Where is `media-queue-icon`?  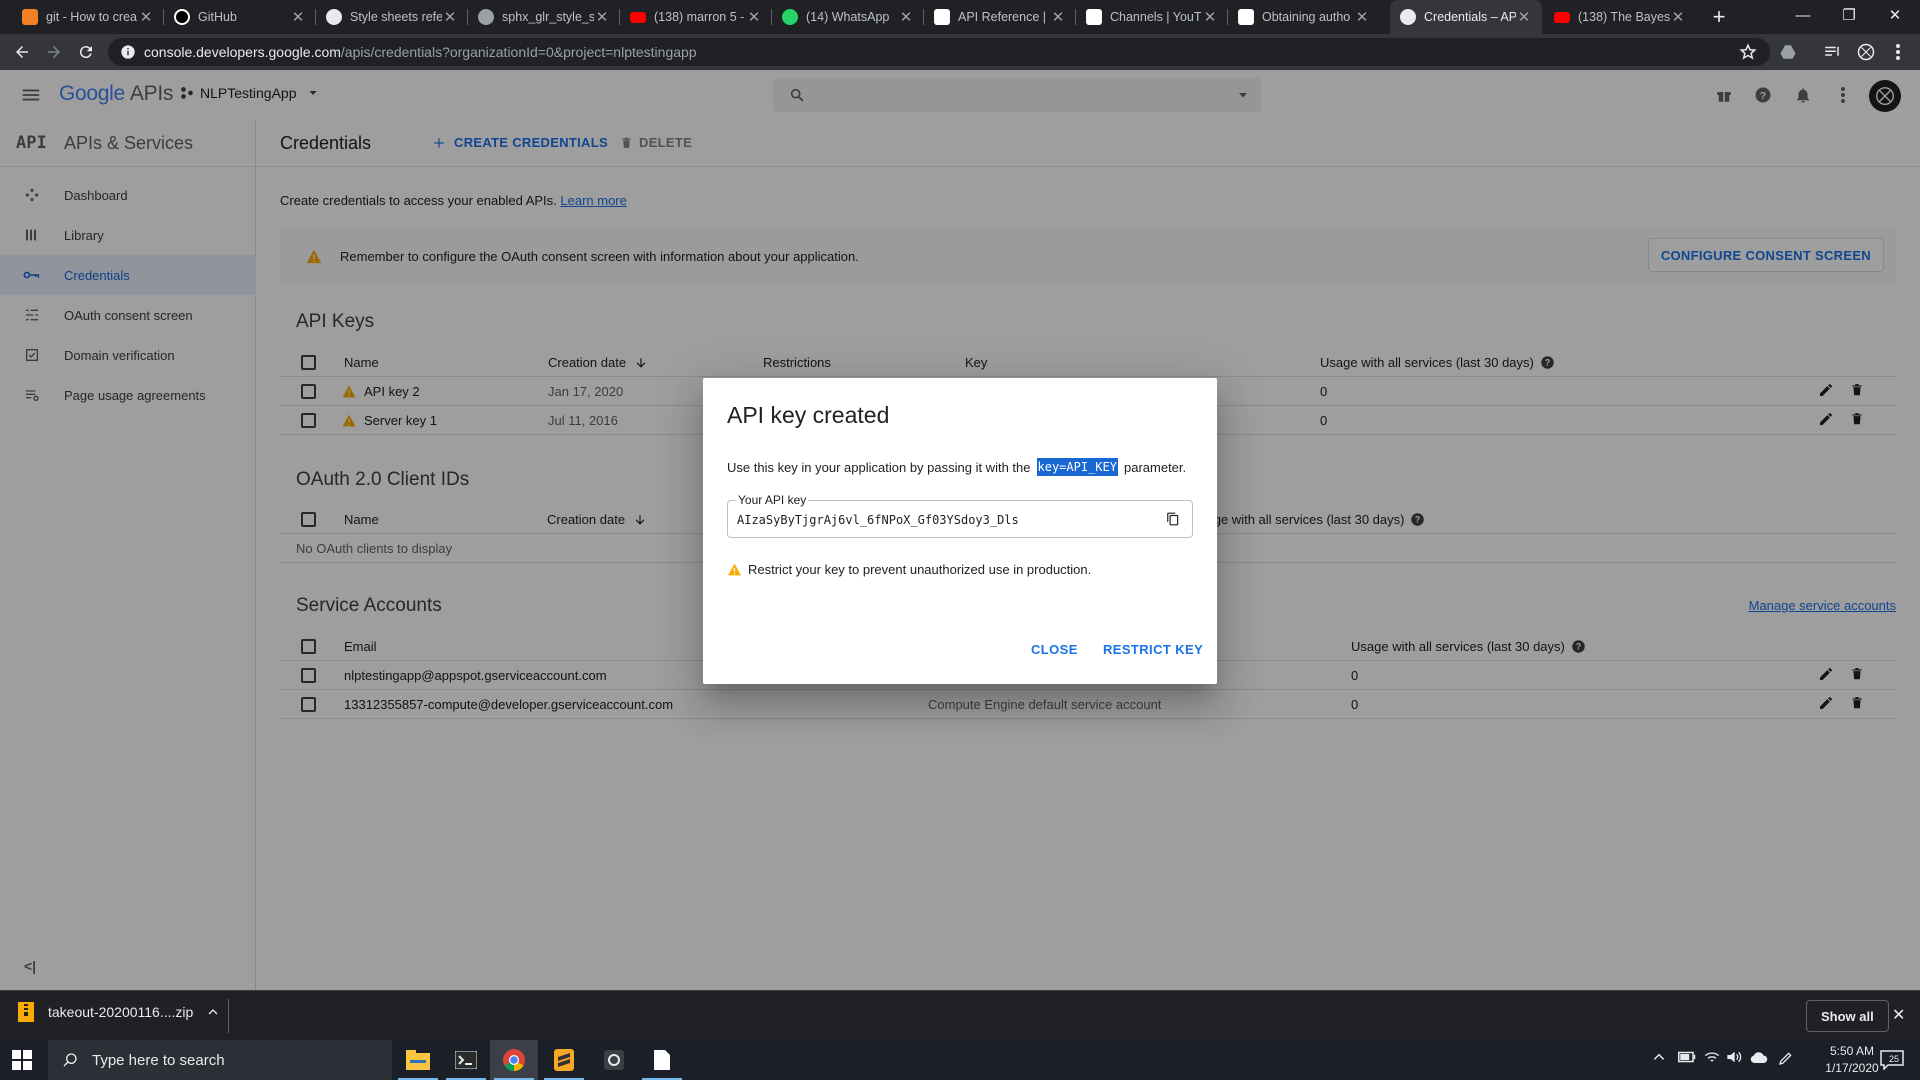
media-queue-icon is located at coordinates (1832, 52).